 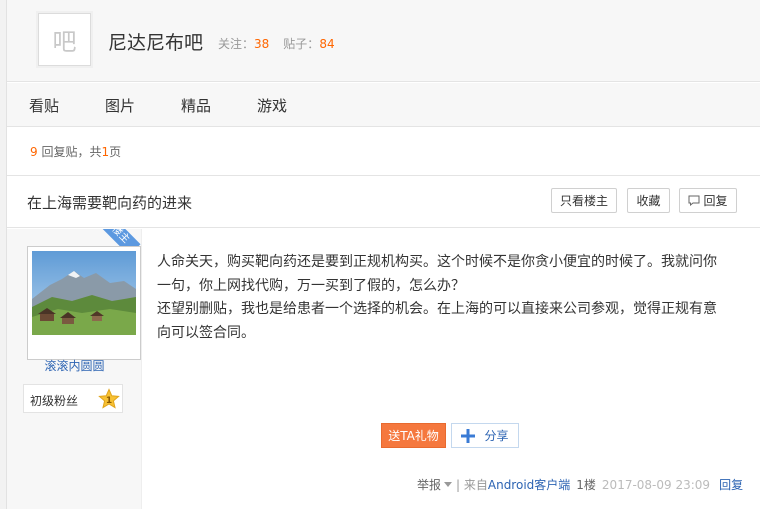 I want to click on send-gift-button: 送TA礼物, so click(x=413, y=435).